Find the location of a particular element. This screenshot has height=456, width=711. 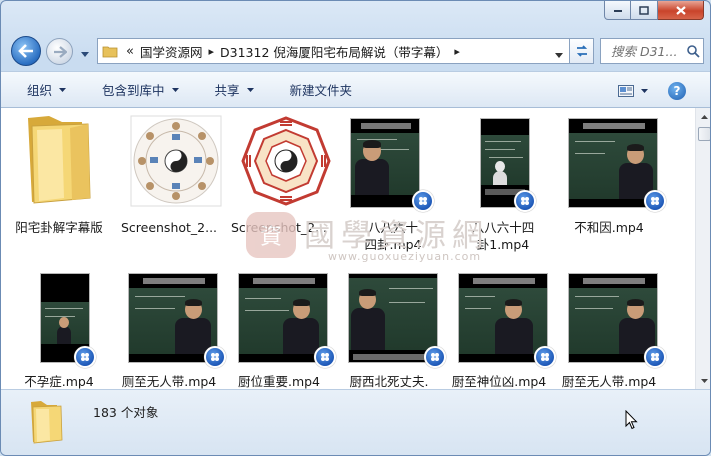

breadcrumb-current: D31312 倪海厦阳宅布局解说（带字幕） is located at coordinates (334, 51).